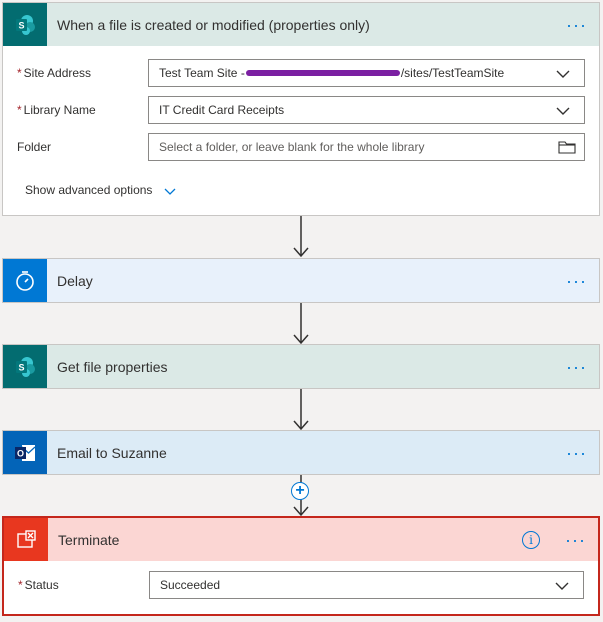 The height and width of the screenshot is (622, 603). I want to click on show-advanced-options-link: Show advanced options, so click(100, 190).